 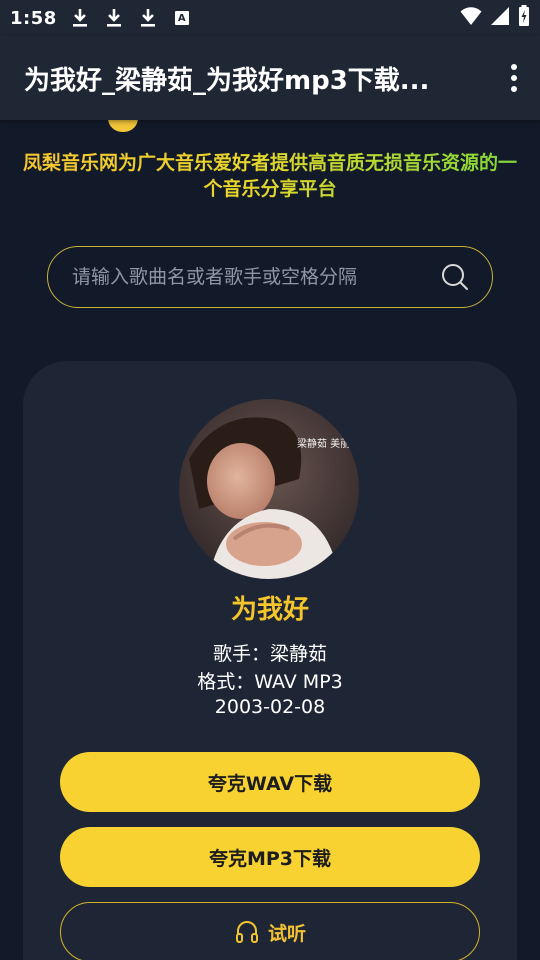 What do you see at coordinates (269, 489) in the screenshot?
I see `album-cover: 梁静茹 美丽人生` at bounding box center [269, 489].